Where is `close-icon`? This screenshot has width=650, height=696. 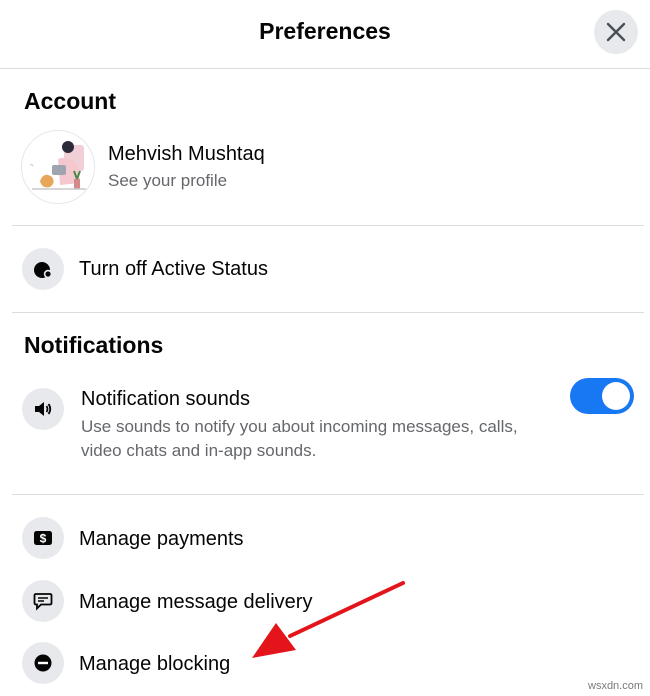 close-icon is located at coordinates (616, 32).